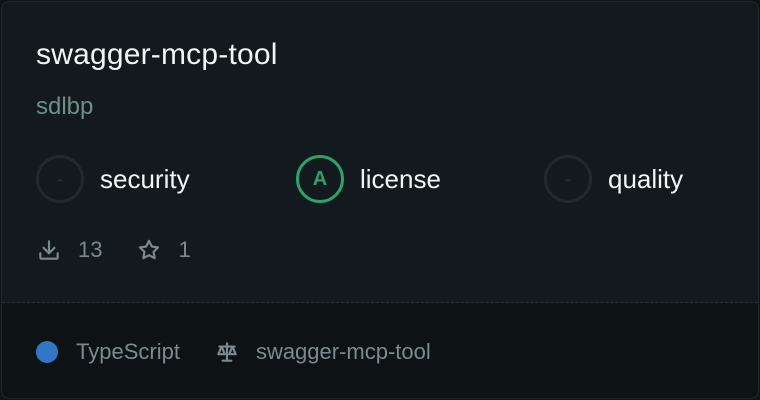 The image size is (760, 400). I want to click on quality-grade-badge: -, so click(568, 179).